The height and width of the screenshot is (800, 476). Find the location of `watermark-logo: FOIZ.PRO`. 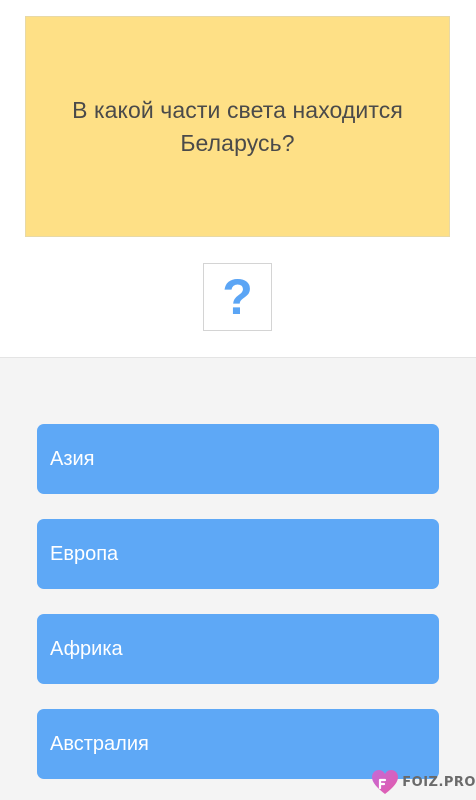

watermark-logo: FOIZ.PRO is located at coordinates (423, 782).